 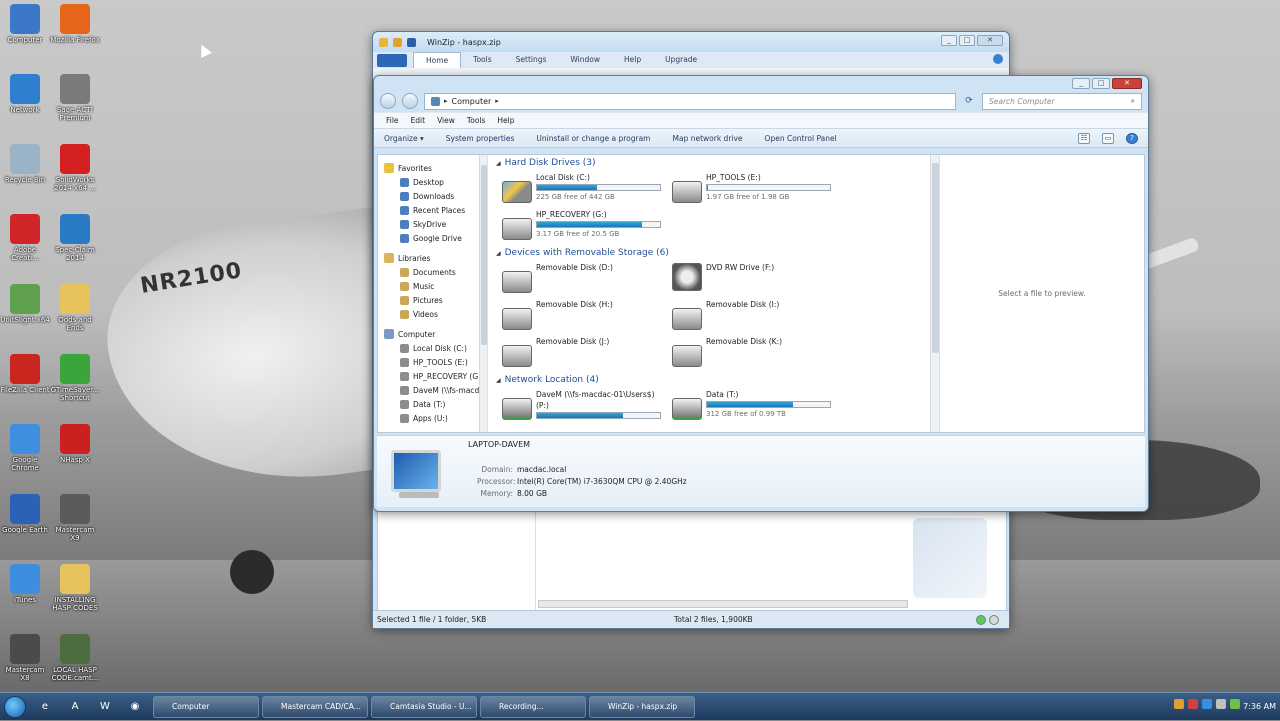 What do you see at coordinates (691, 42) in the screenshot?
I see `winzip-titlebar: WinZip - haspx.zip _ □ ✕` at bounding box center [691, 42].